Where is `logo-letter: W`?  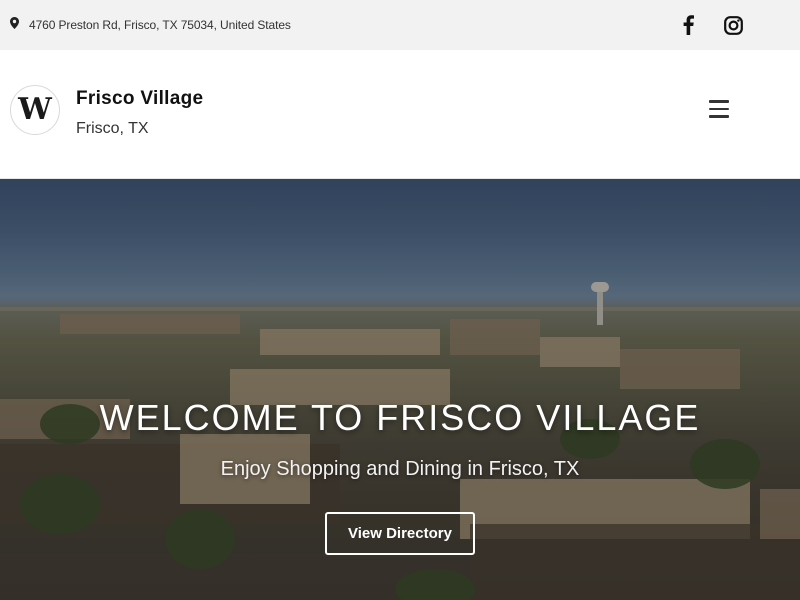 logo-letter: W is located at coordinates (35, 109).